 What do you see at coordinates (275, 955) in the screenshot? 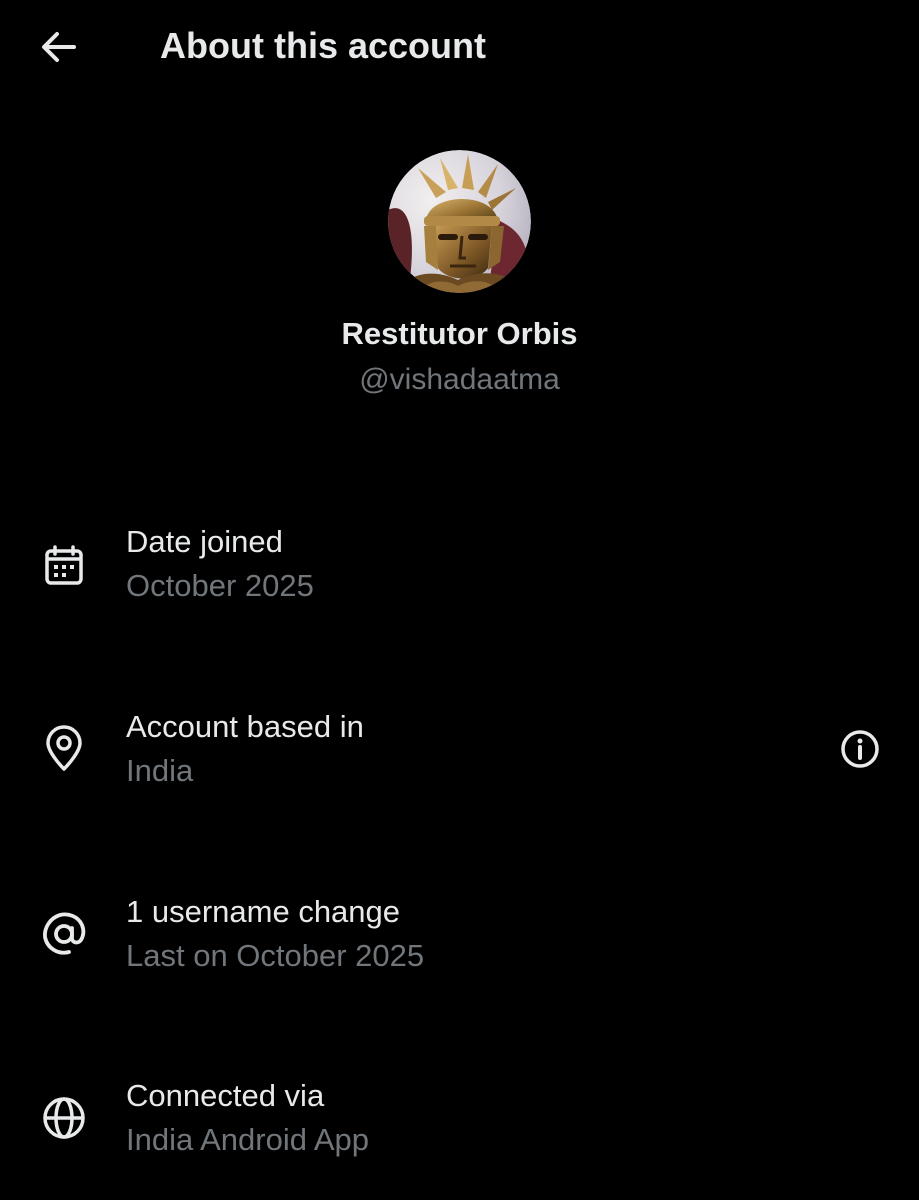
I see `username-change-value: Last on October 2025` at bounding box center [275, 955].